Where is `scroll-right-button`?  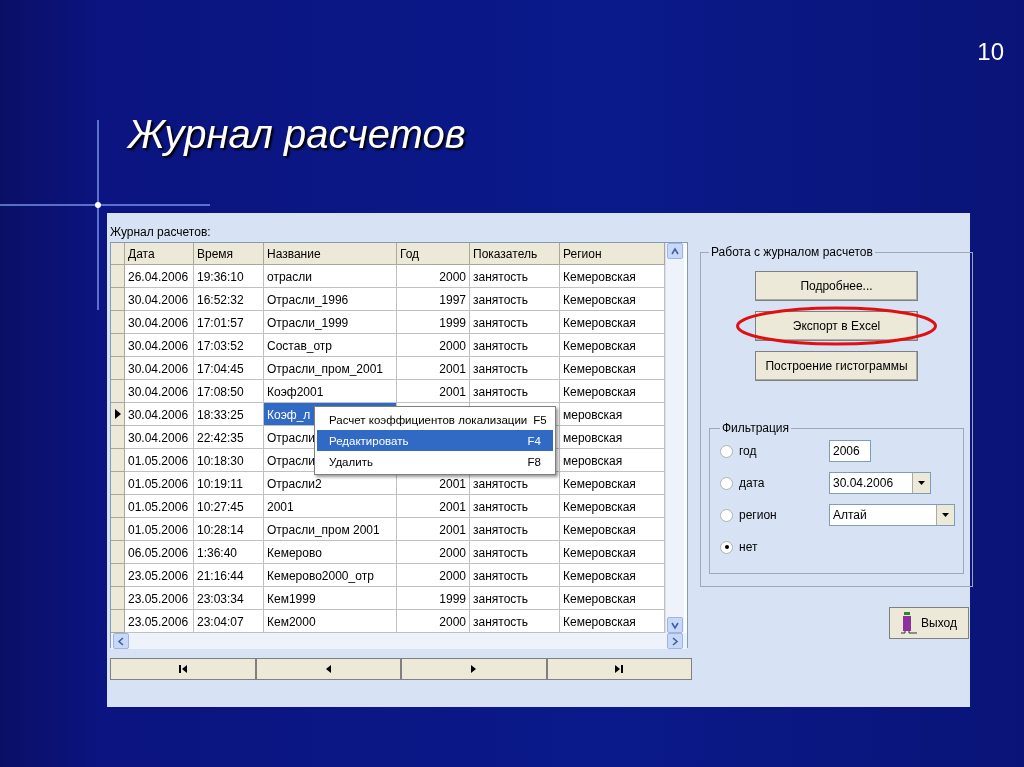 scroll-right-button is located at coordinates (675, 641).